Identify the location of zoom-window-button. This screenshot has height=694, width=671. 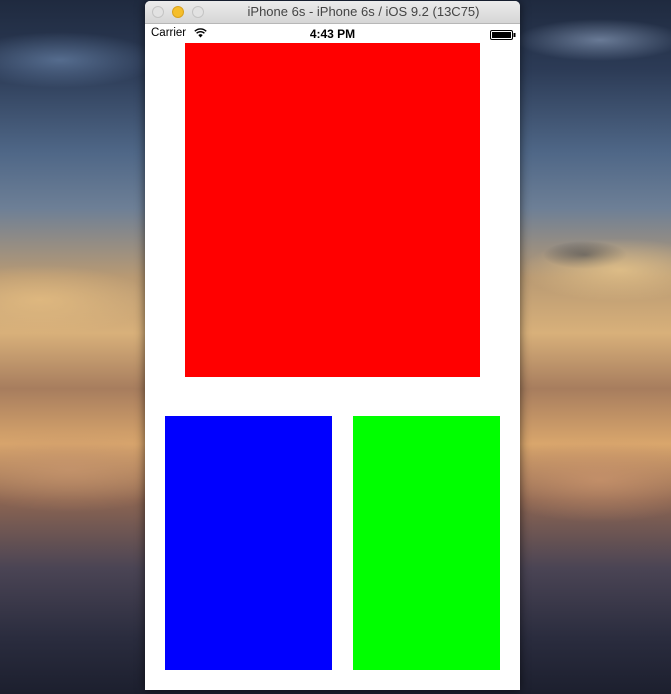
(198, 12).